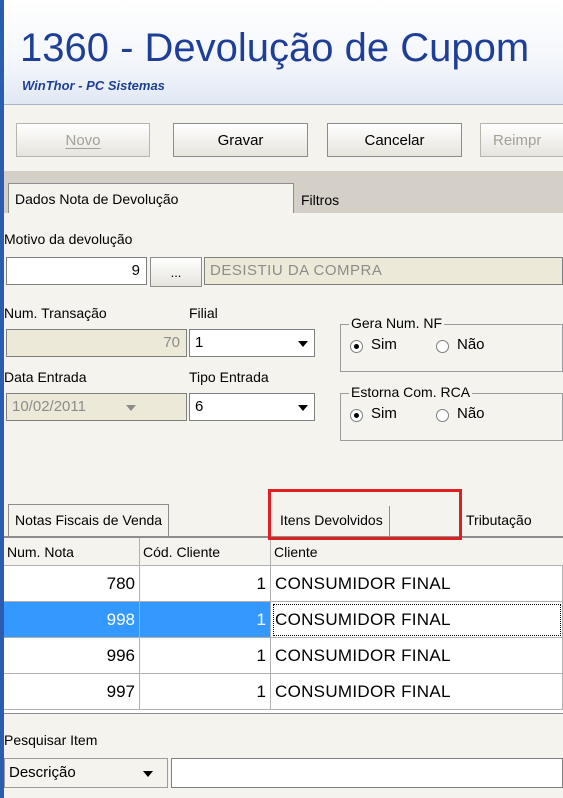 Image resolution: width=563 pixels, height=798 pixels. Describe the element at coordinates (68, 239) in the screenshot. I see `motivo-label: Motivo da devolução` at that location.